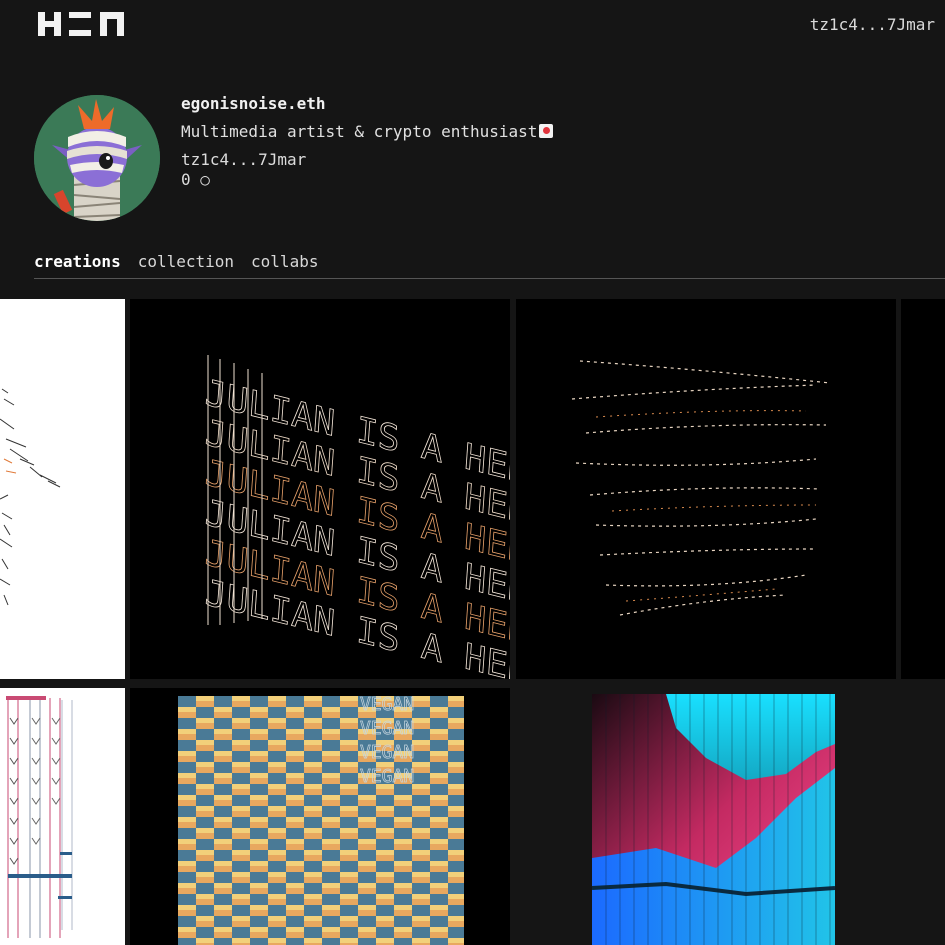 This screenshot has height=945, width=945. What do you see at coordinates (872, 24) in the screenshot?
I see `wallet-address-button: tz1c4...7Jmar` at bounding box center [872, 24].